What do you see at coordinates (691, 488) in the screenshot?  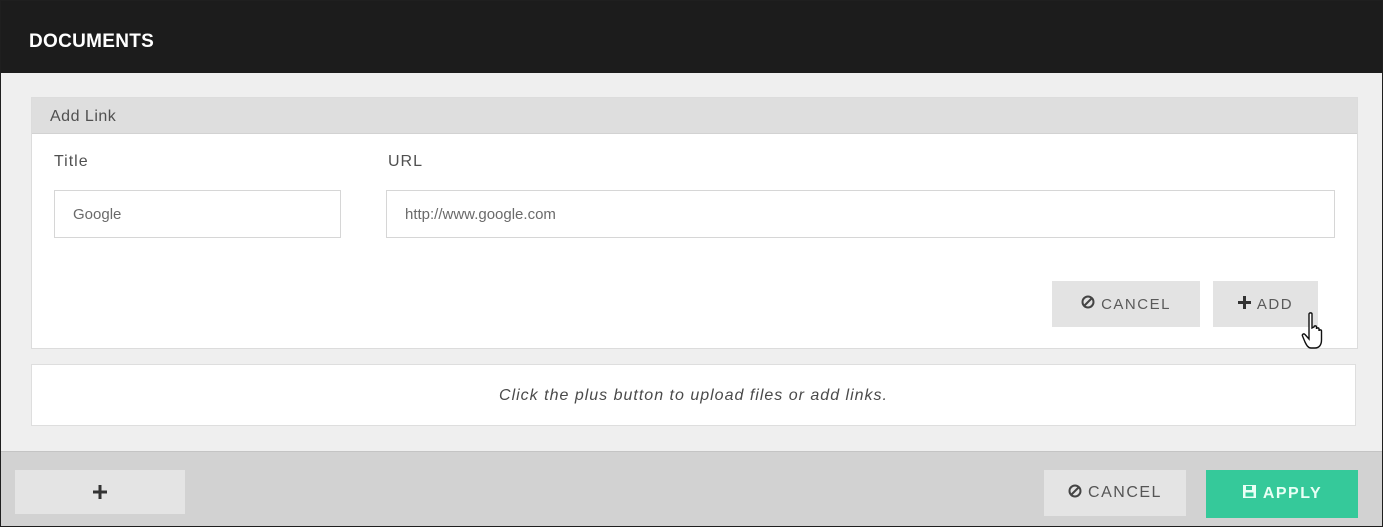 I see `dialog-footer: CANCEL APPLY` at bounding box center [691, 488].